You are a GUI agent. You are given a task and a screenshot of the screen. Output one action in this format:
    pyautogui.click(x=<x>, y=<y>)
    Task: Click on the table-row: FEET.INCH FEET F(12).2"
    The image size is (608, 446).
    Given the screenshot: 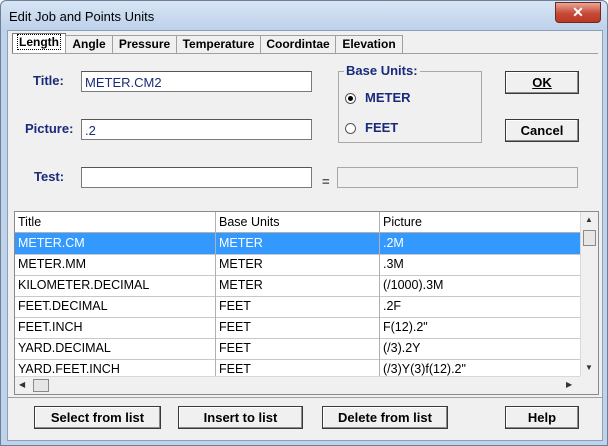 What is the action you would take?
    pyautogui.click(x=297, y=328)
    